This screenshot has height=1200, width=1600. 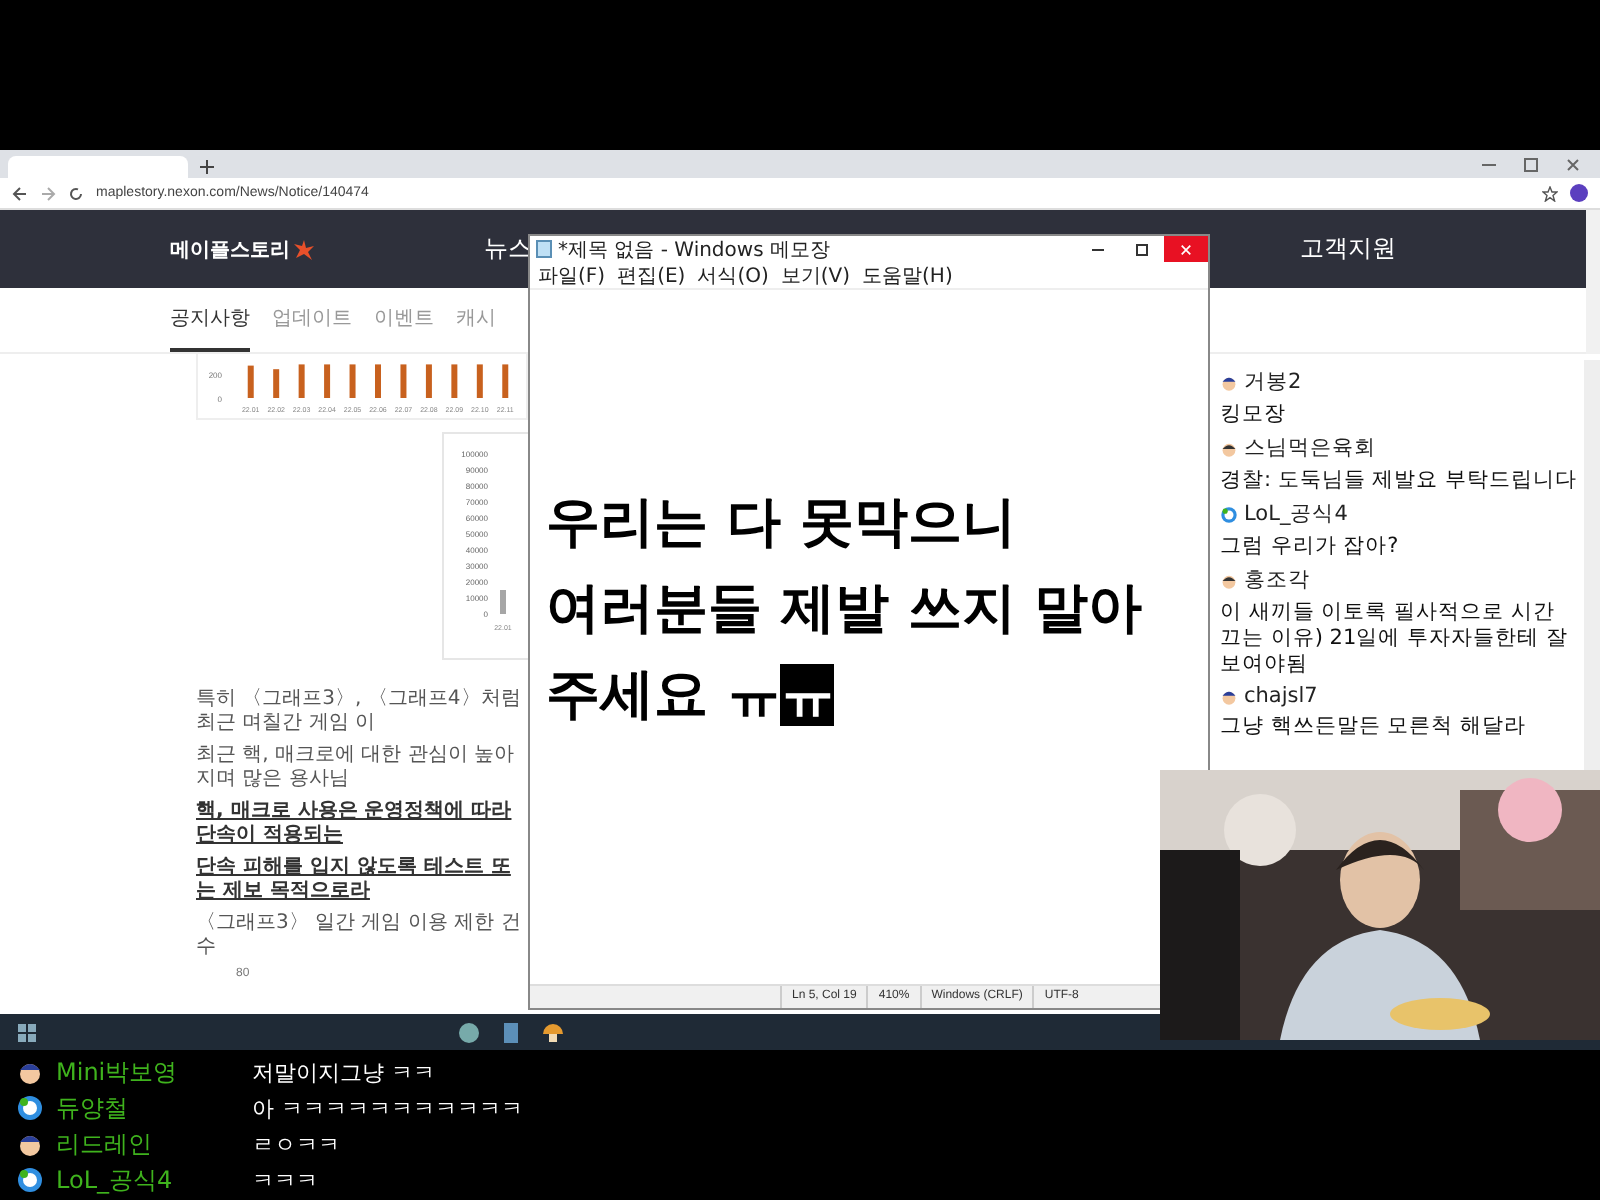 I want to click on minimize-icon, so click(x=1098, y=249).